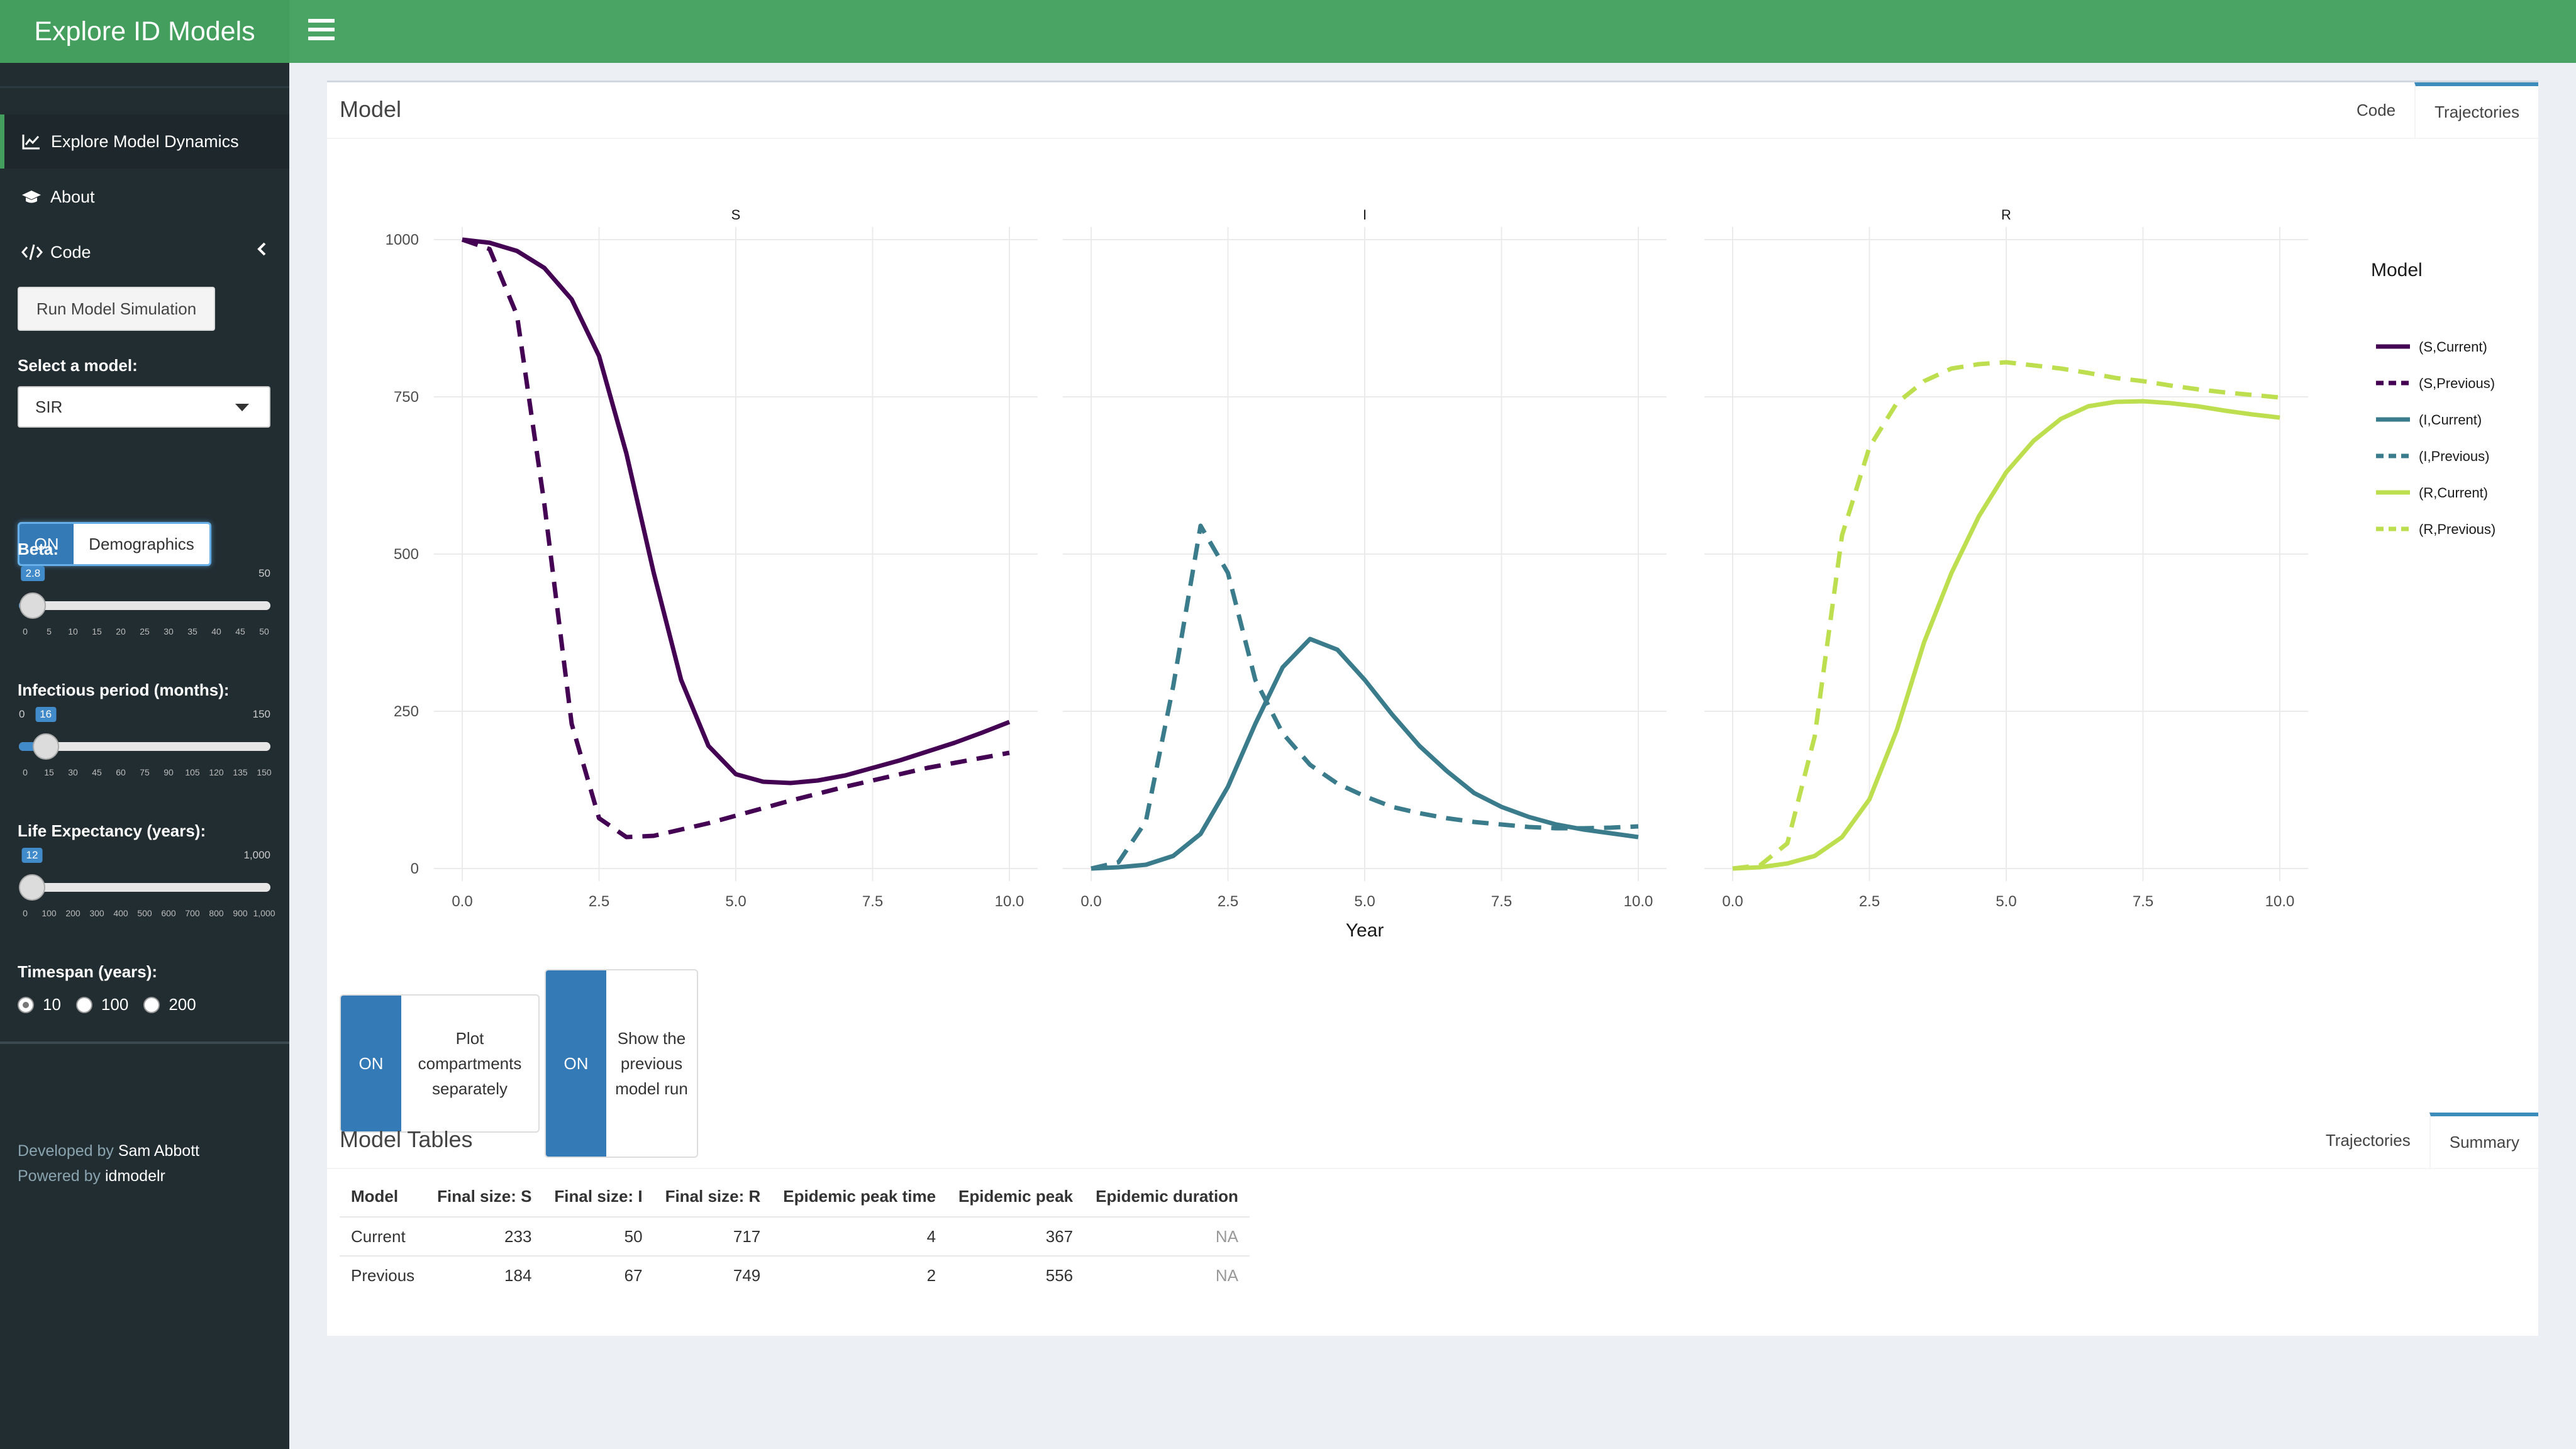 Image resolution: width=2576 pixels, height=1449 pixels. I want to click on timespan-radio-100: 100, so click(102, 1004).